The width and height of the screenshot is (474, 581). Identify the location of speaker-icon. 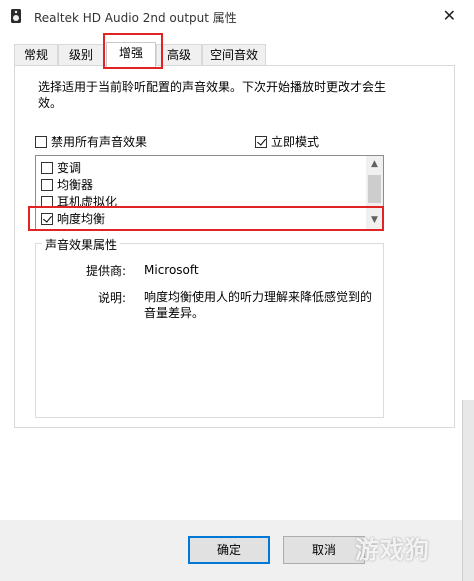
(16, 16).